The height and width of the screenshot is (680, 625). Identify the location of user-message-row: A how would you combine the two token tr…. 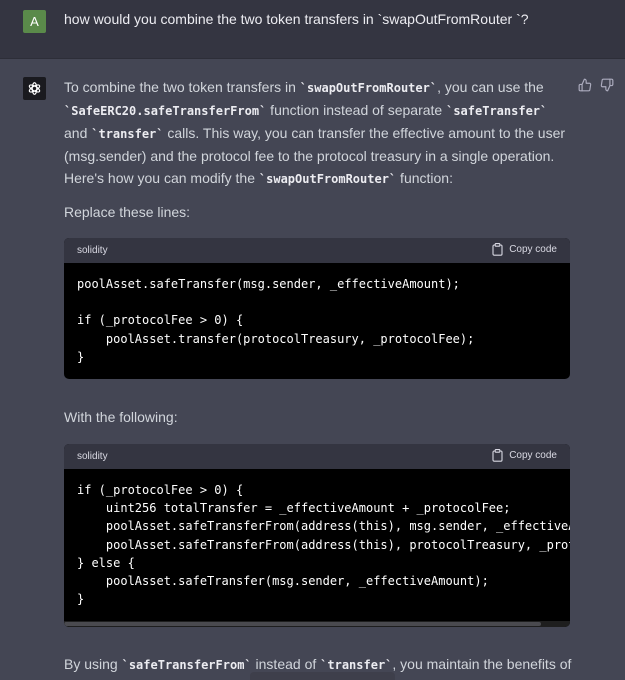
(312, 29).